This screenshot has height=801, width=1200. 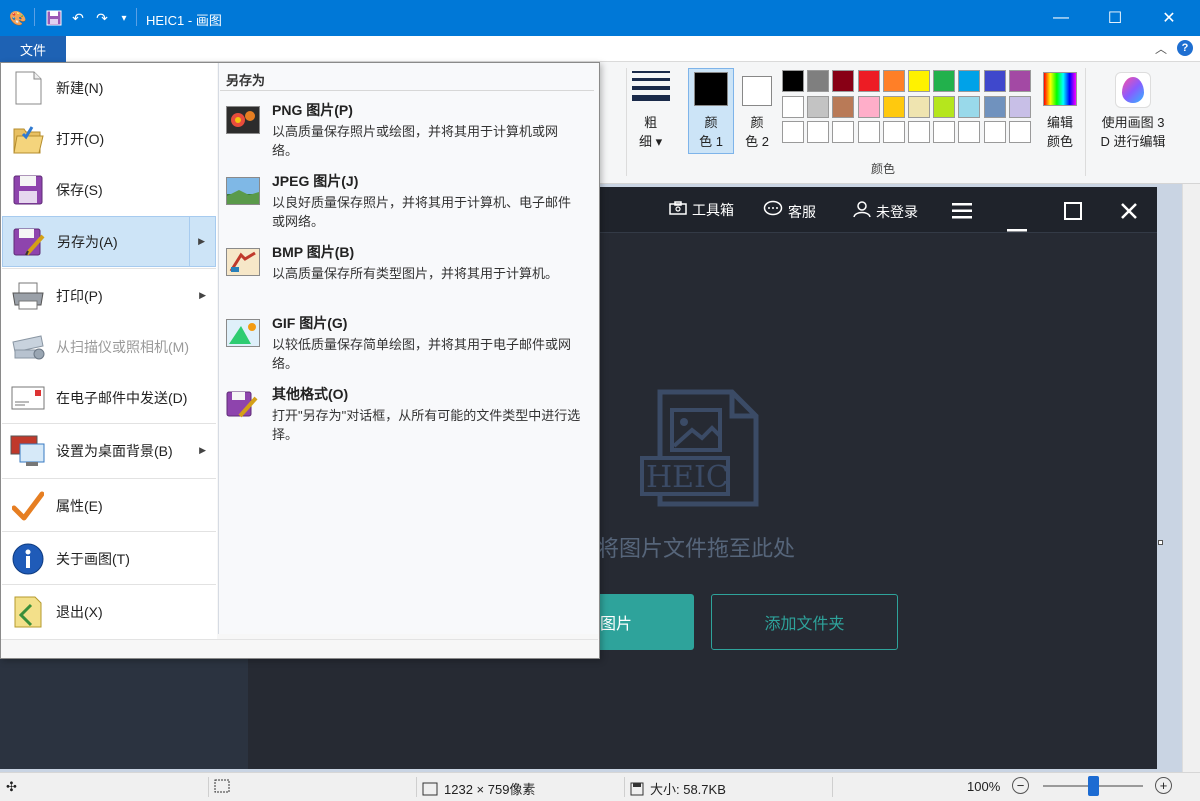 I want to click on file-tab: 文件, so click(x=33, y=49).